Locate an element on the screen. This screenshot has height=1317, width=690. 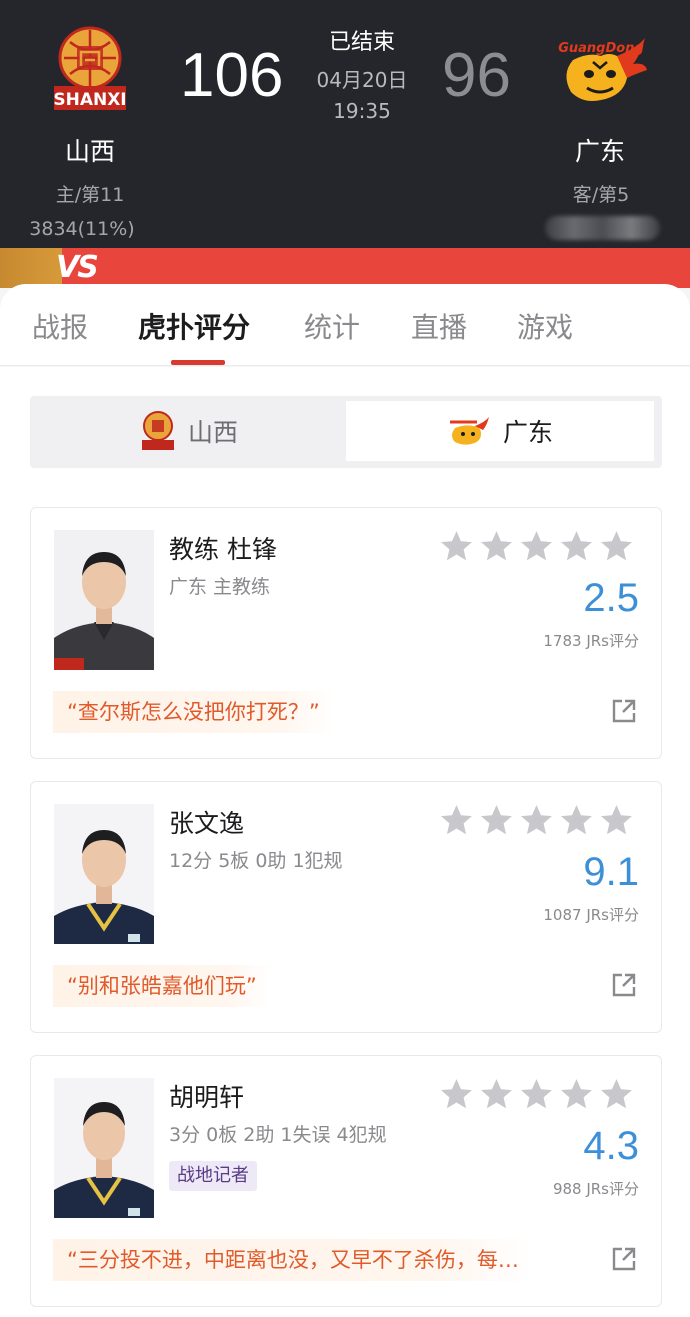
switch-label-guangdong: 广东 is located at coordinates (527, 432).